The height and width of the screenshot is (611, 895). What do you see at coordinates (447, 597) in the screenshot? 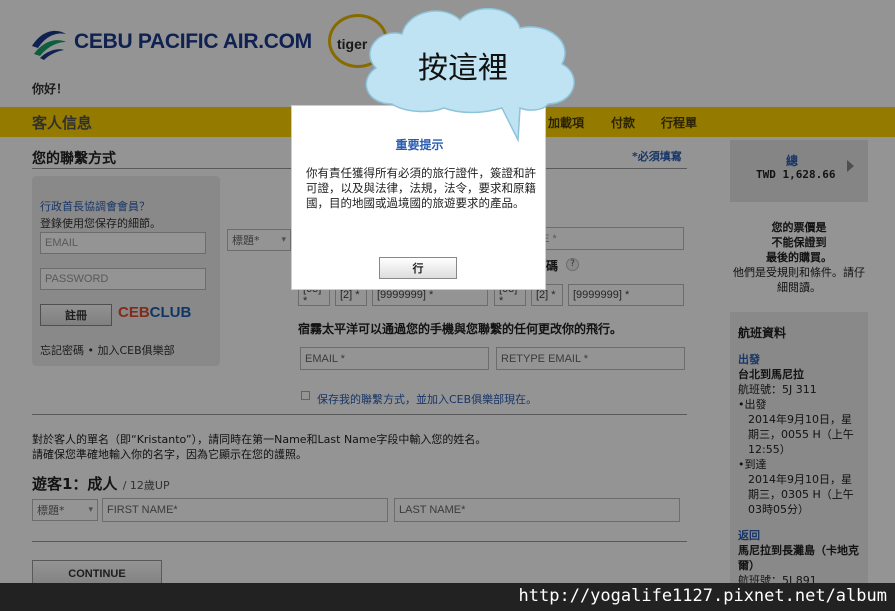
I see `watermark-bar: http://yogalife1127.pixnet.net/album` at bounding box center [447, 597].